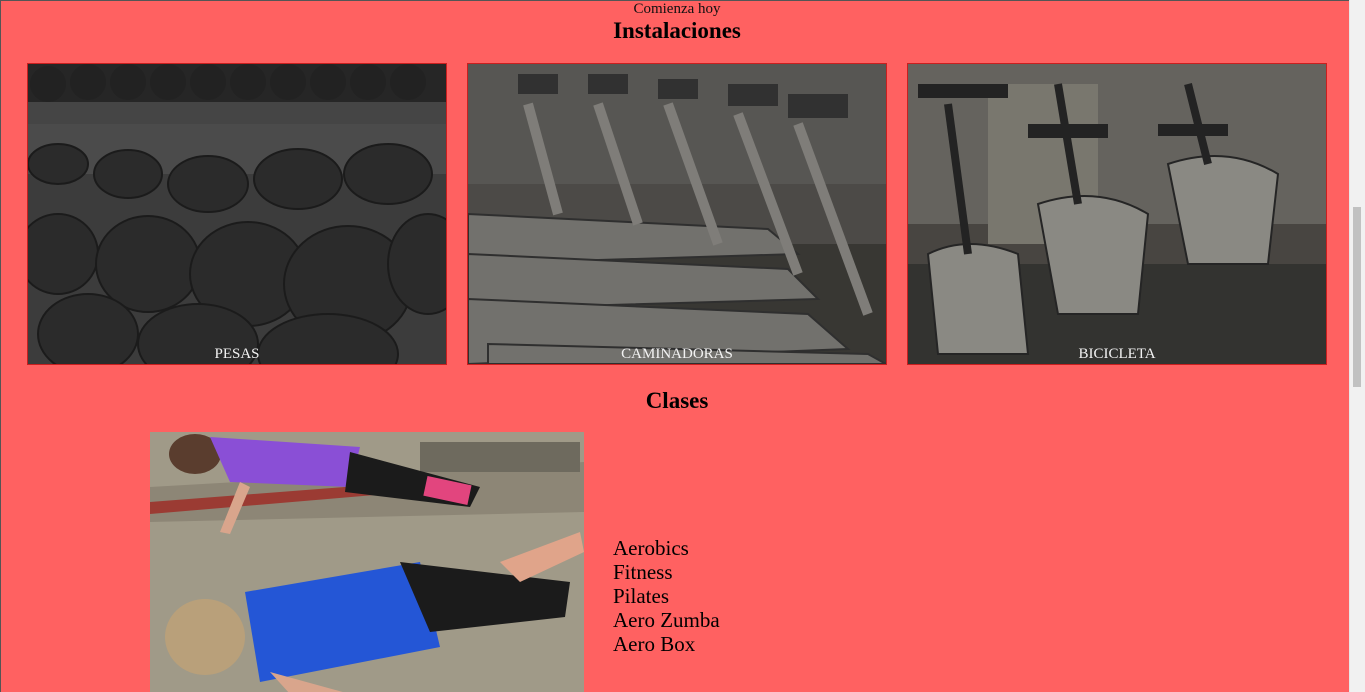 The height and width of the screenshot is (692, 1365). I want to click on vertical-scrollbar, so click(1357, 346).